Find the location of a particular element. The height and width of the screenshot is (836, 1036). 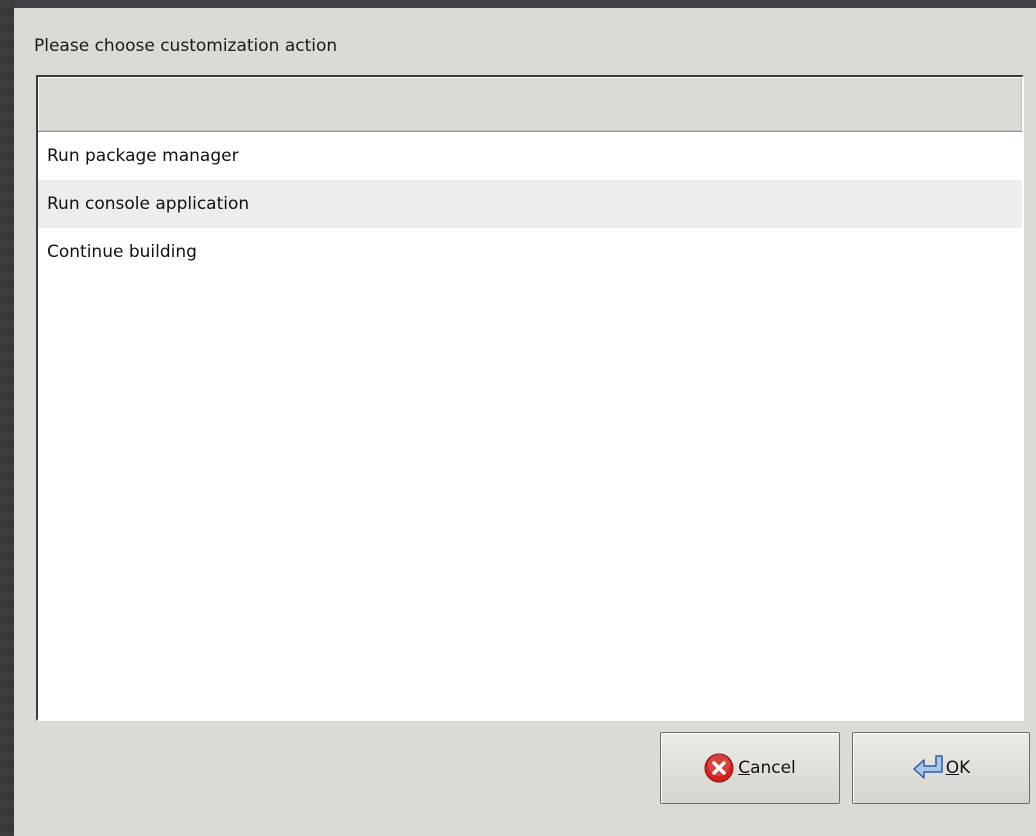

list-item-run-console-application: Run console application is located at coordinates (530, 204).